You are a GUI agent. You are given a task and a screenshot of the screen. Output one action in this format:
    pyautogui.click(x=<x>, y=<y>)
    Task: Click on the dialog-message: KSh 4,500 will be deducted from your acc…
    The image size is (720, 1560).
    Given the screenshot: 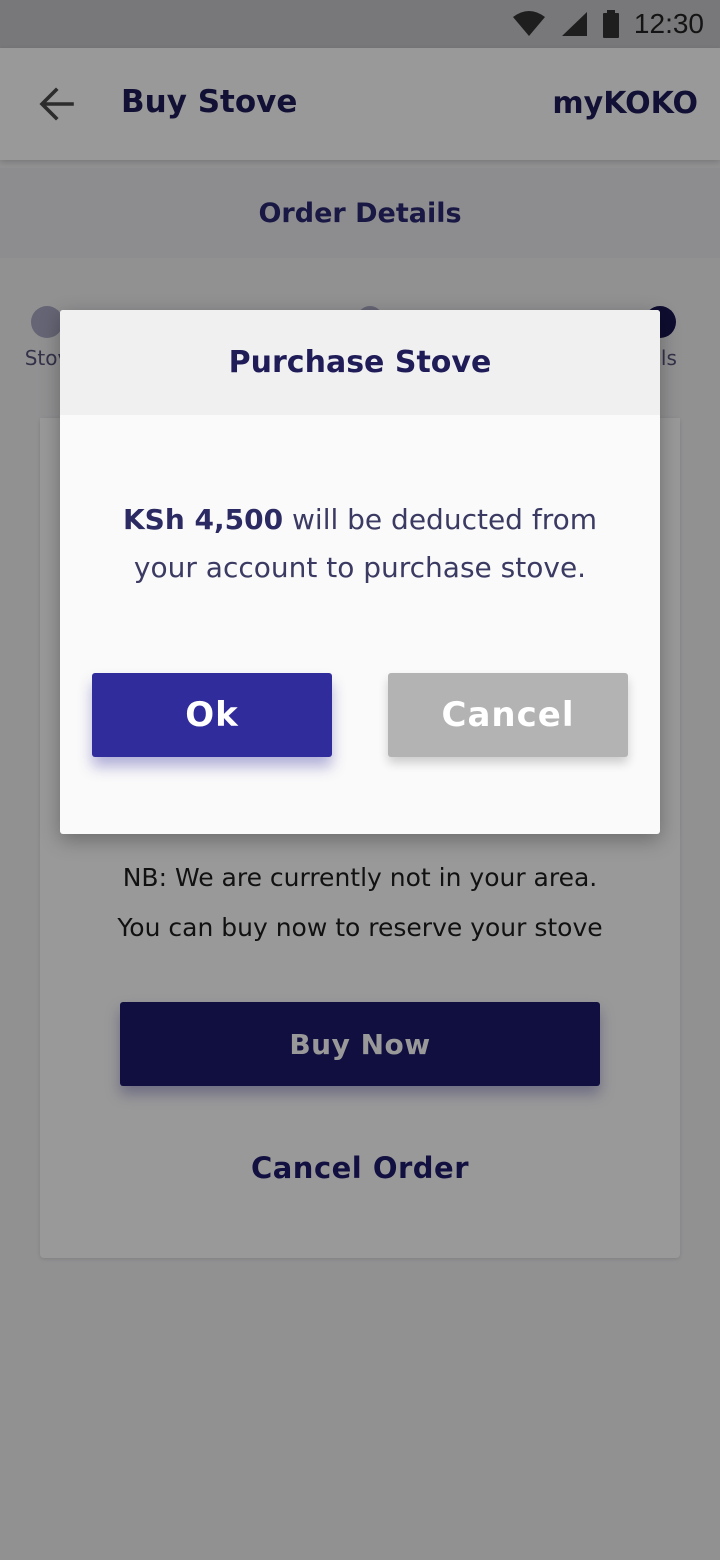 What is the action you would take?
    pyautogui.click(x=360, y=544)
    